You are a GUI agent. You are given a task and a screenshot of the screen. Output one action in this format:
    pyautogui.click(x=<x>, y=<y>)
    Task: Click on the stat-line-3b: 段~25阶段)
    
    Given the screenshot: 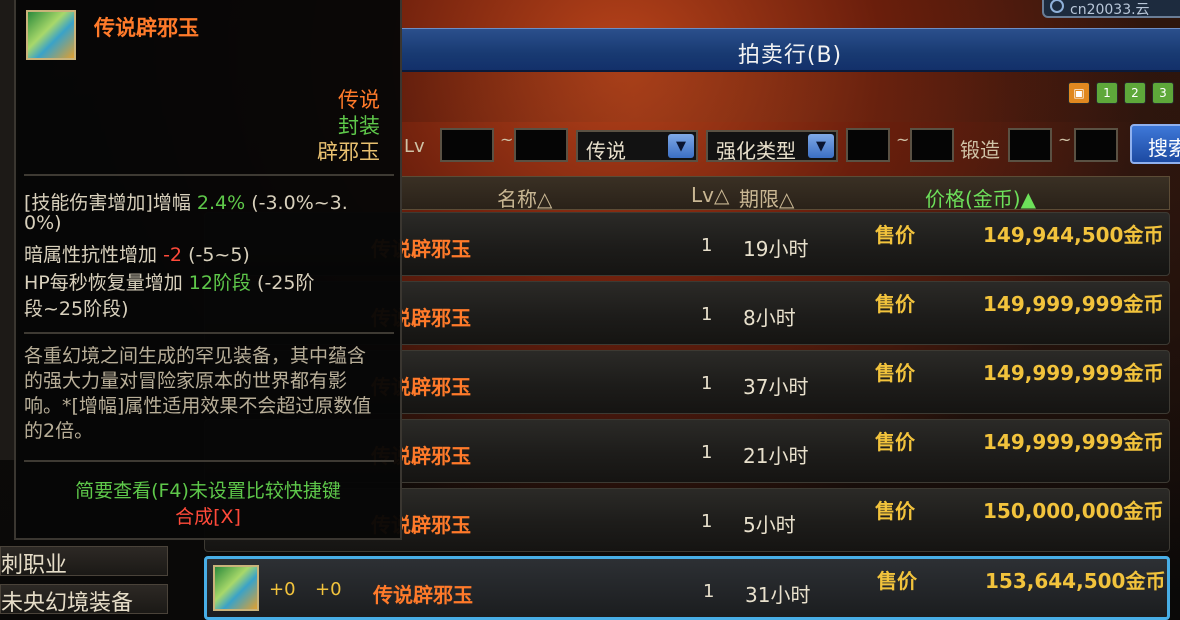 What is the action you would take?
    pyautogui.click(x=76, y=309)
    